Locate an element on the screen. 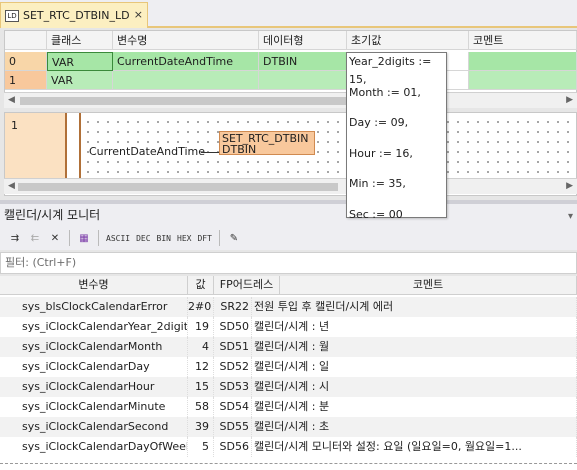 The width and height of the screenshot is (577, 470). toolbar-separator is located at coordinates (69, 238).